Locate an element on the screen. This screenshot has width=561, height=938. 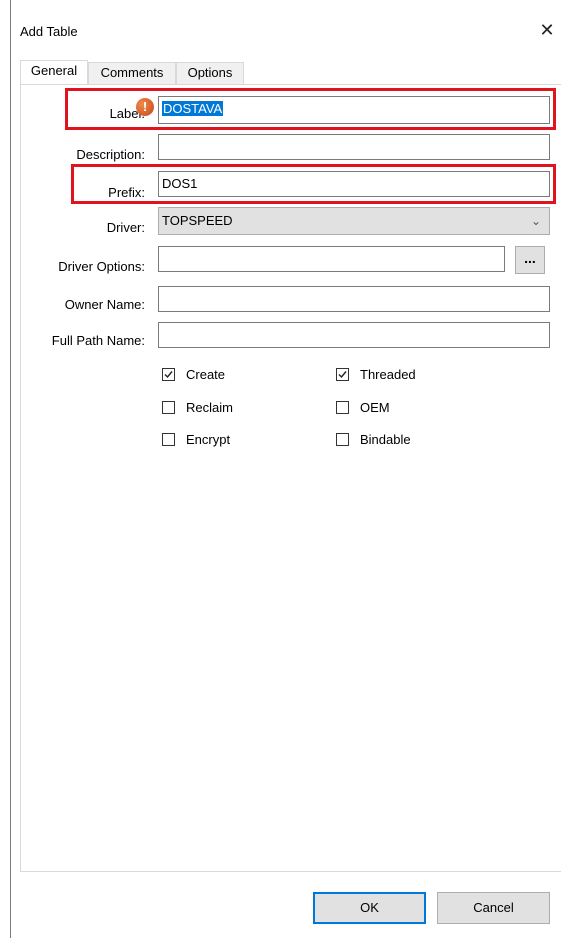
bindable-checkbox-label: Bindable is located at coordinates (385, 440).